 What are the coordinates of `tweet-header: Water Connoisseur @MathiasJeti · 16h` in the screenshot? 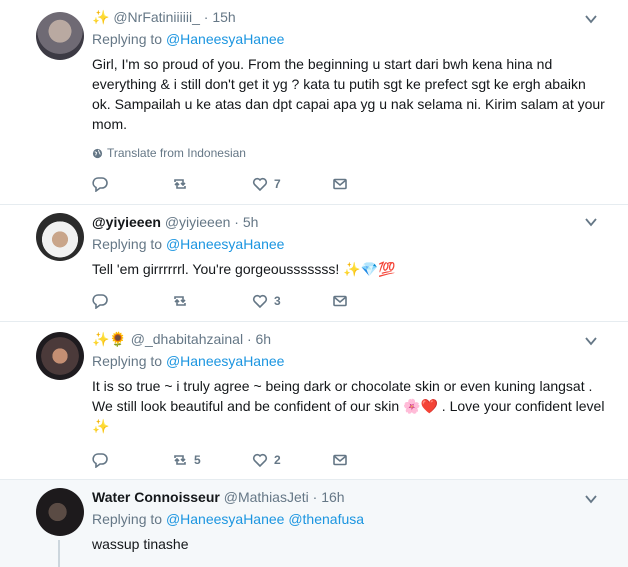 It's located at (218, 497).